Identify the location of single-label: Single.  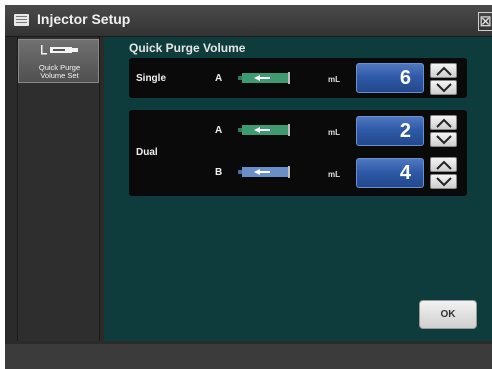
(151, 78).